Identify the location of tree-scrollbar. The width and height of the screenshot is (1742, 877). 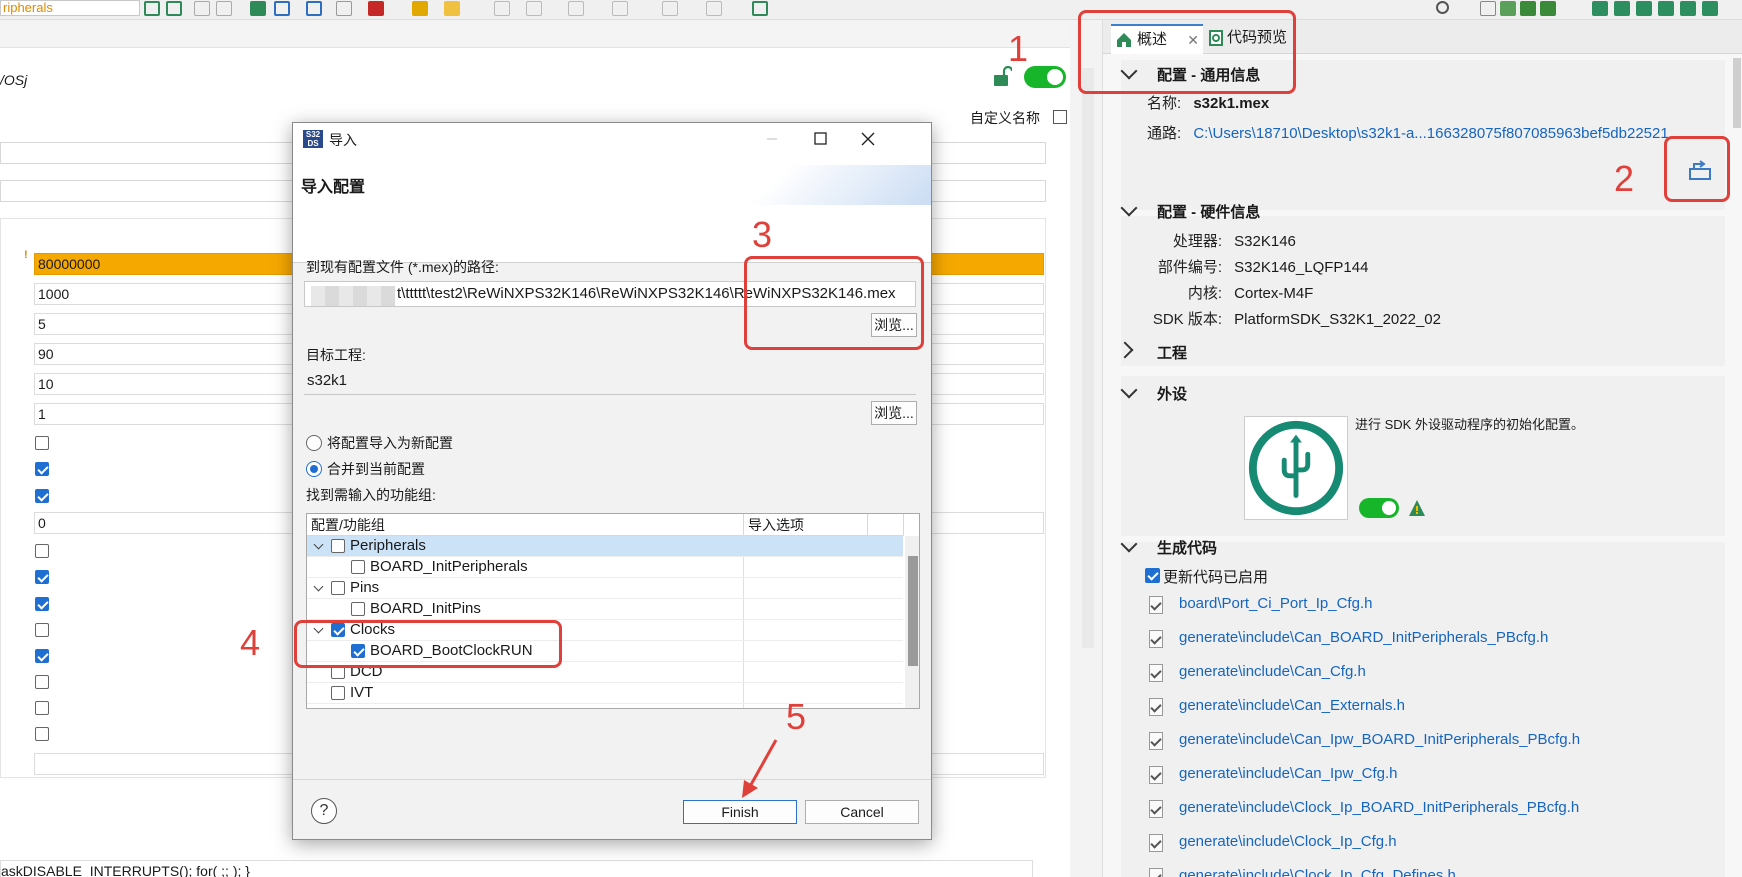
(912, 622).